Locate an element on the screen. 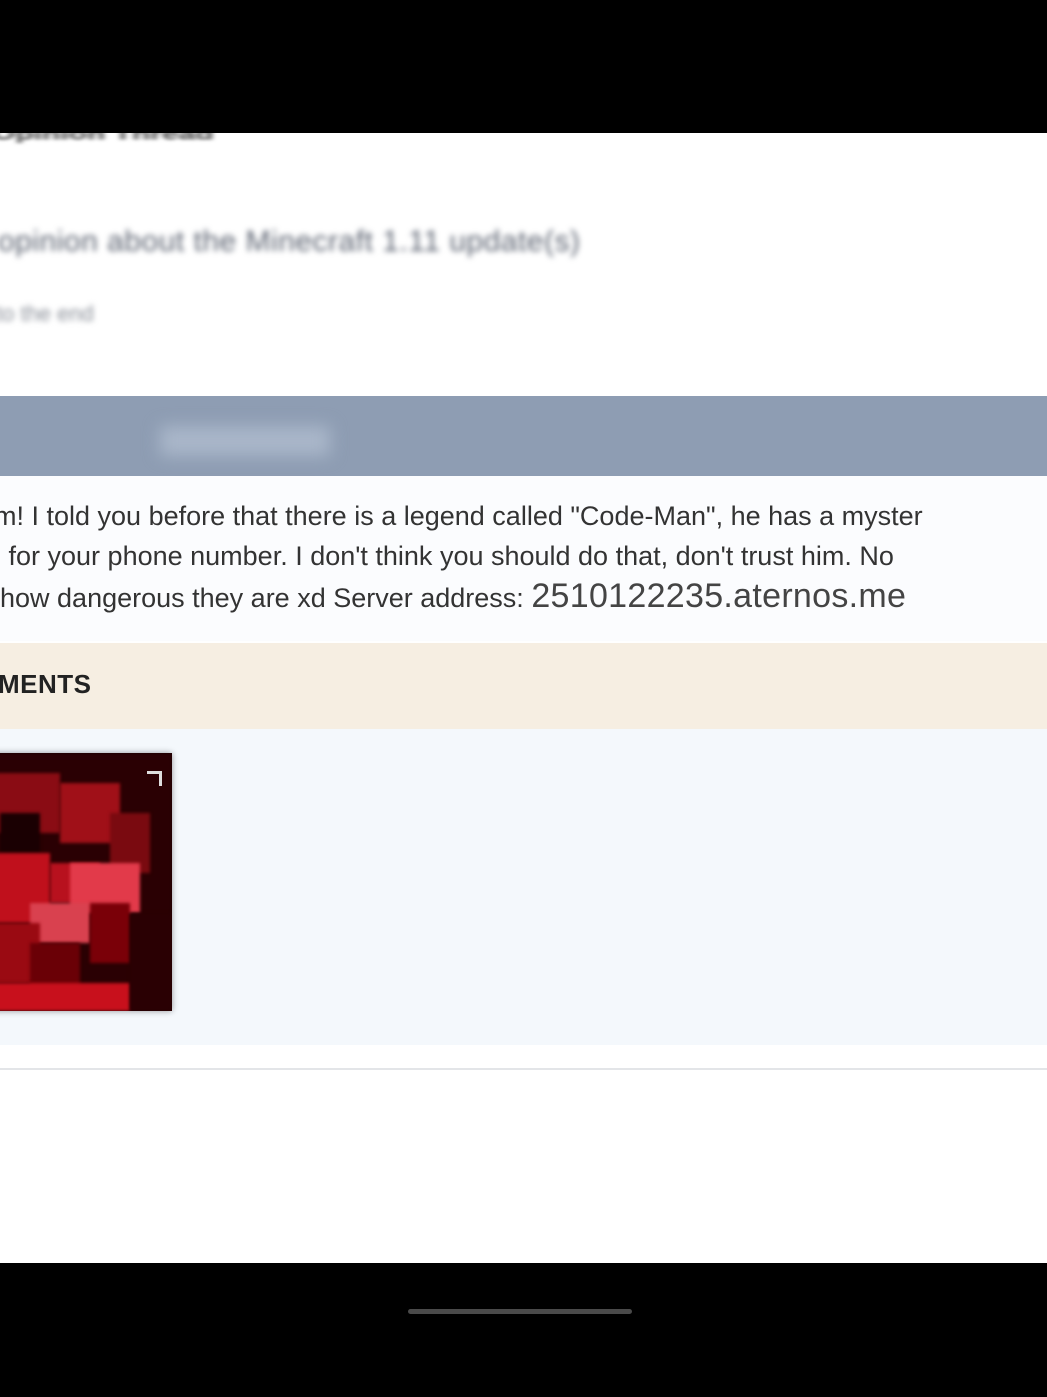 Image resolution: width=1047 pixels, height=1397 pixels. attachment-thumbnail is located at coordinates (86, 882).